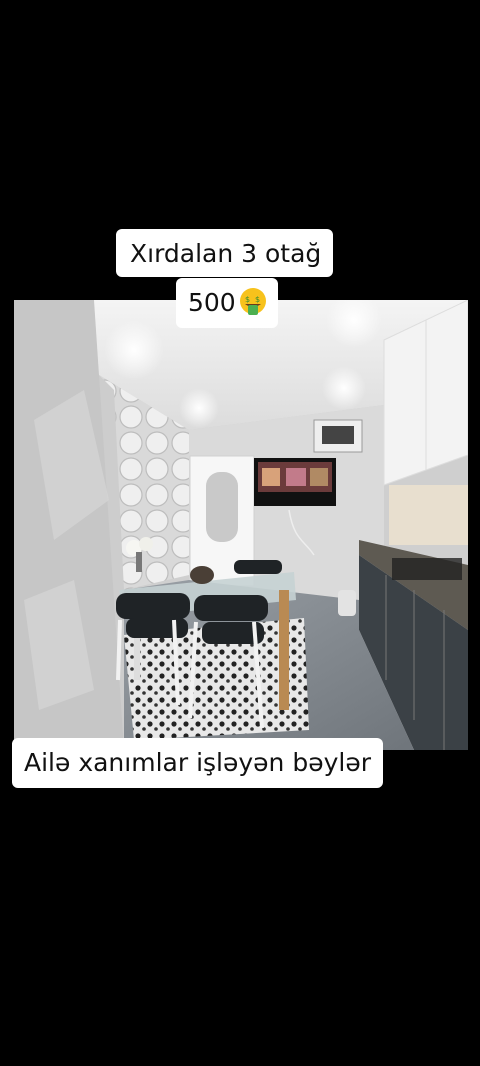 The image size is (480, 1066). I want to click on bottom-caption: Ailə xanımlar işləyən bəylər, so click(197, 763).